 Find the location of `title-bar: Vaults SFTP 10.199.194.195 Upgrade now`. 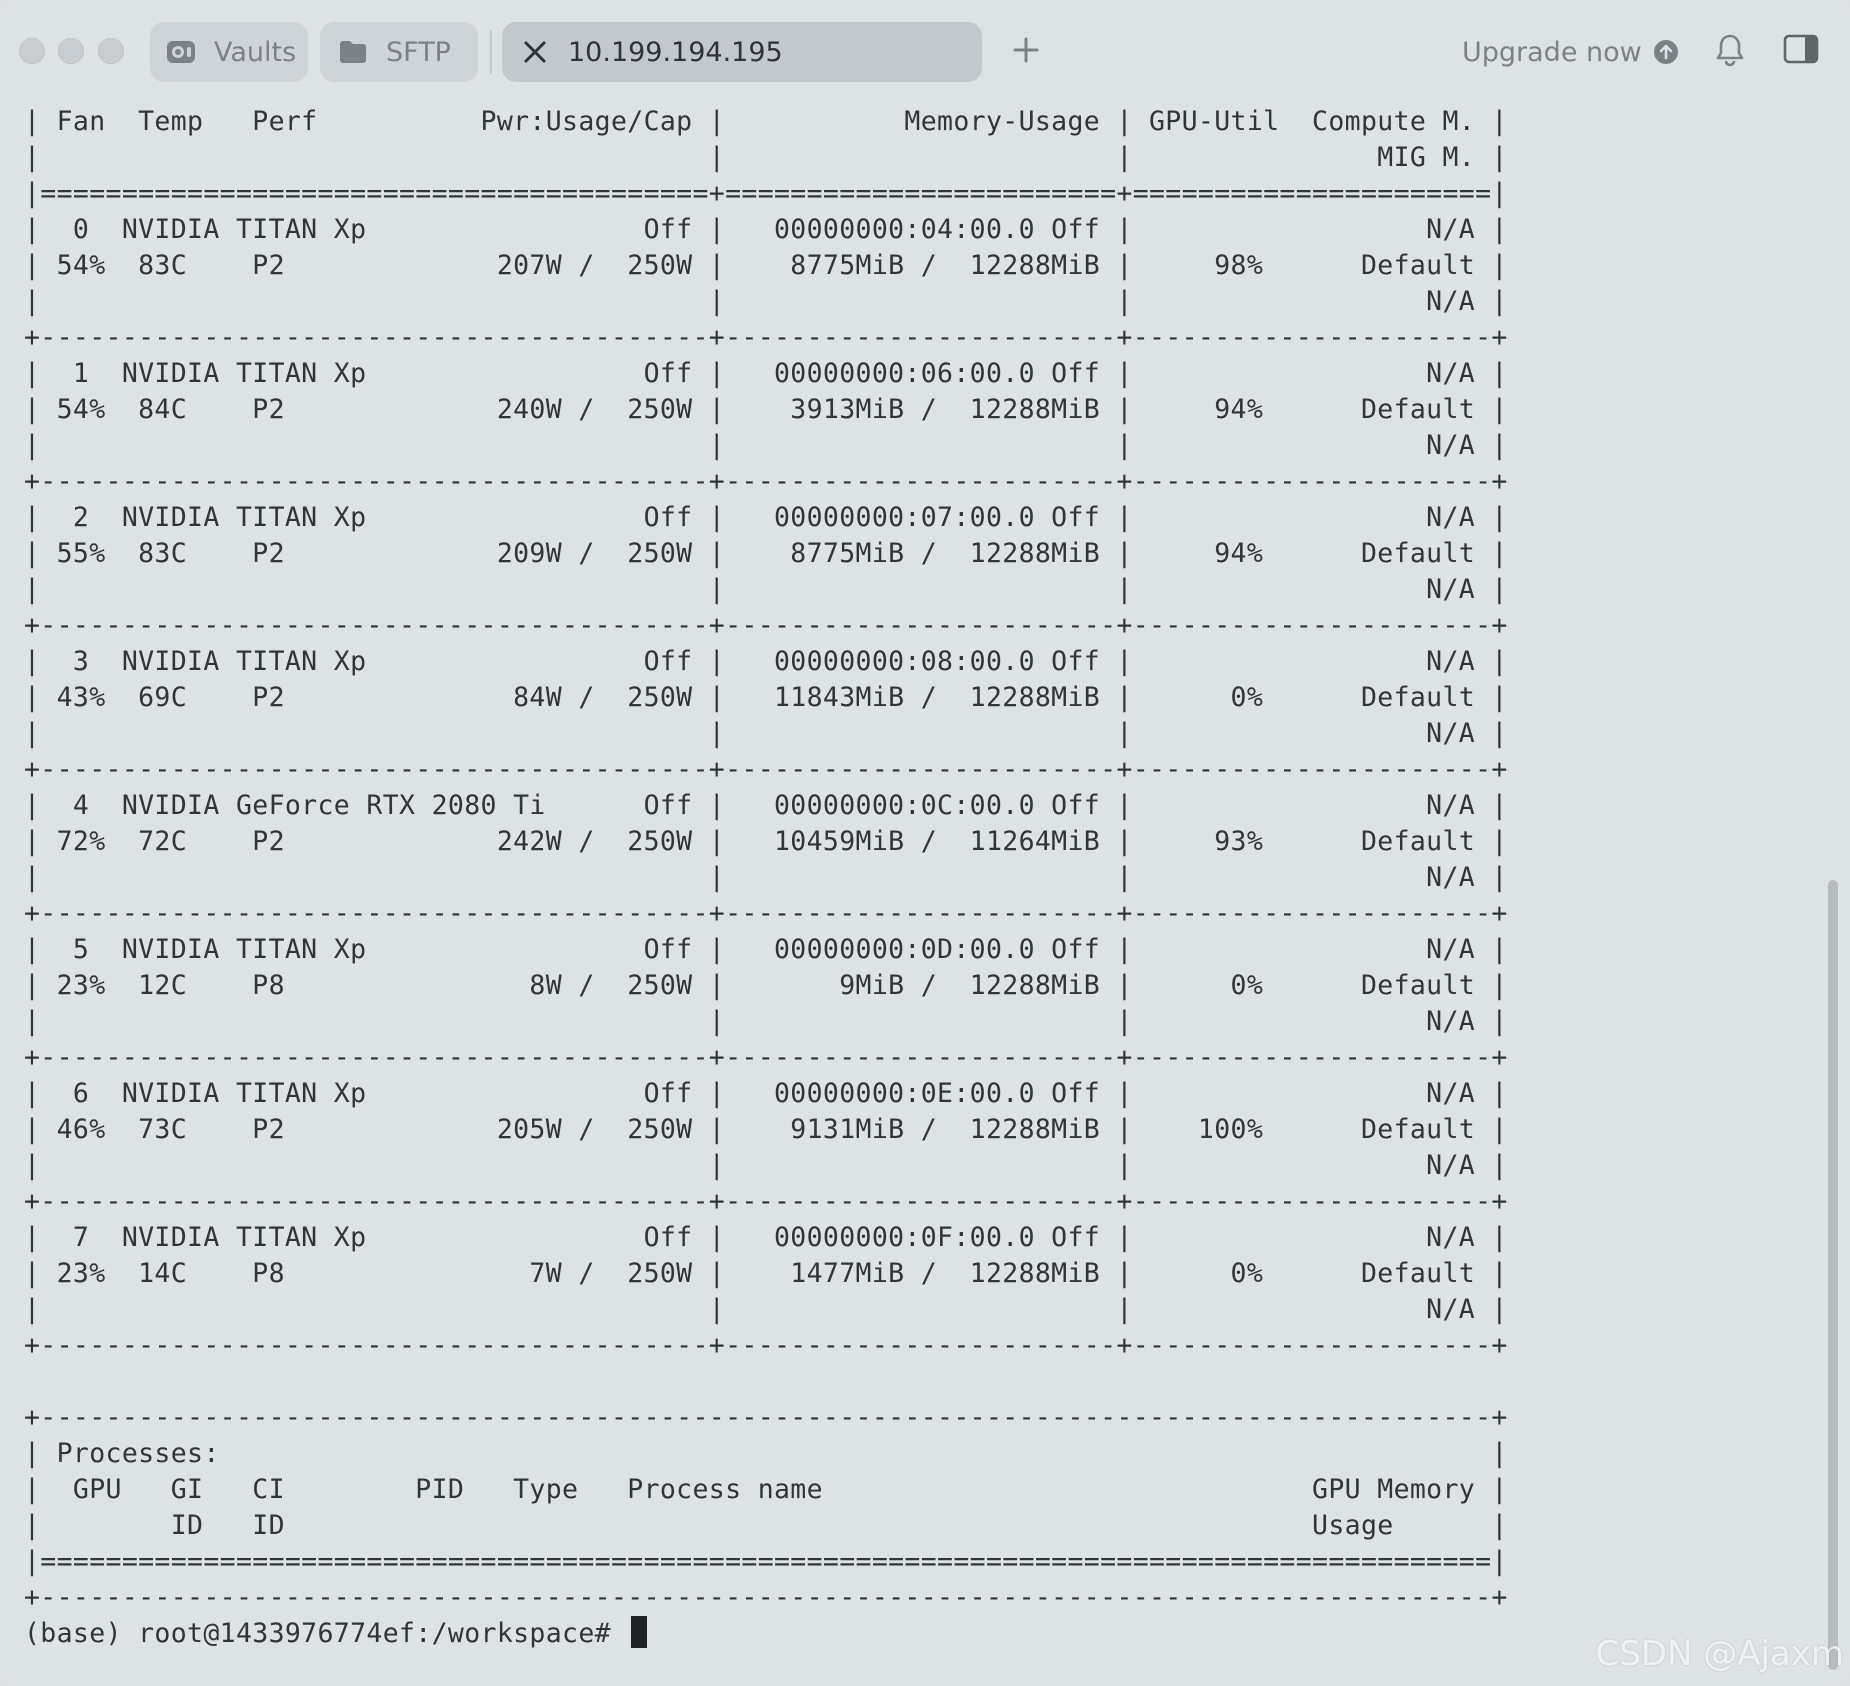

title-bar: Vaults SFTP 10.199.194.195 Upgrade now is located at coordinates (925, 52).